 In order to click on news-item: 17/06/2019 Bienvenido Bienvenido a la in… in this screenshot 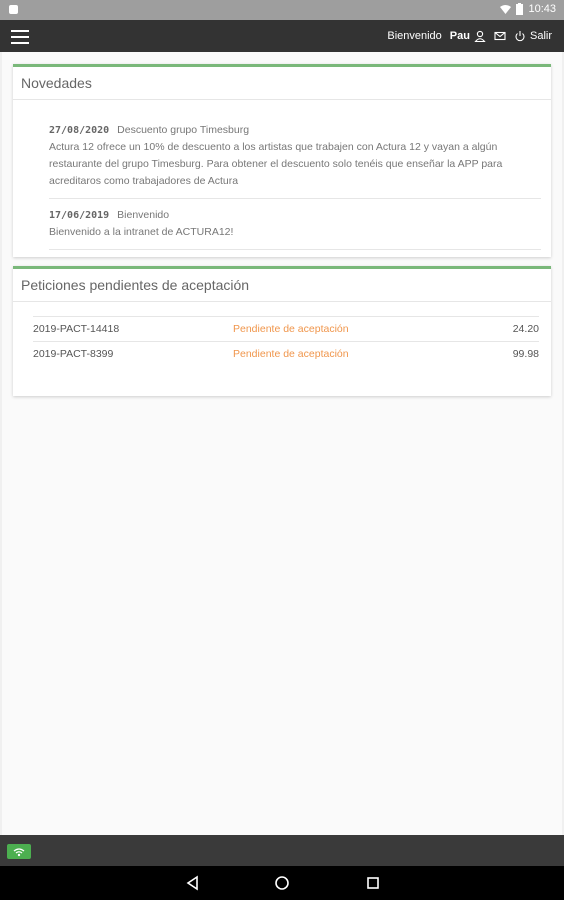, I will do `click(295, 224)`.